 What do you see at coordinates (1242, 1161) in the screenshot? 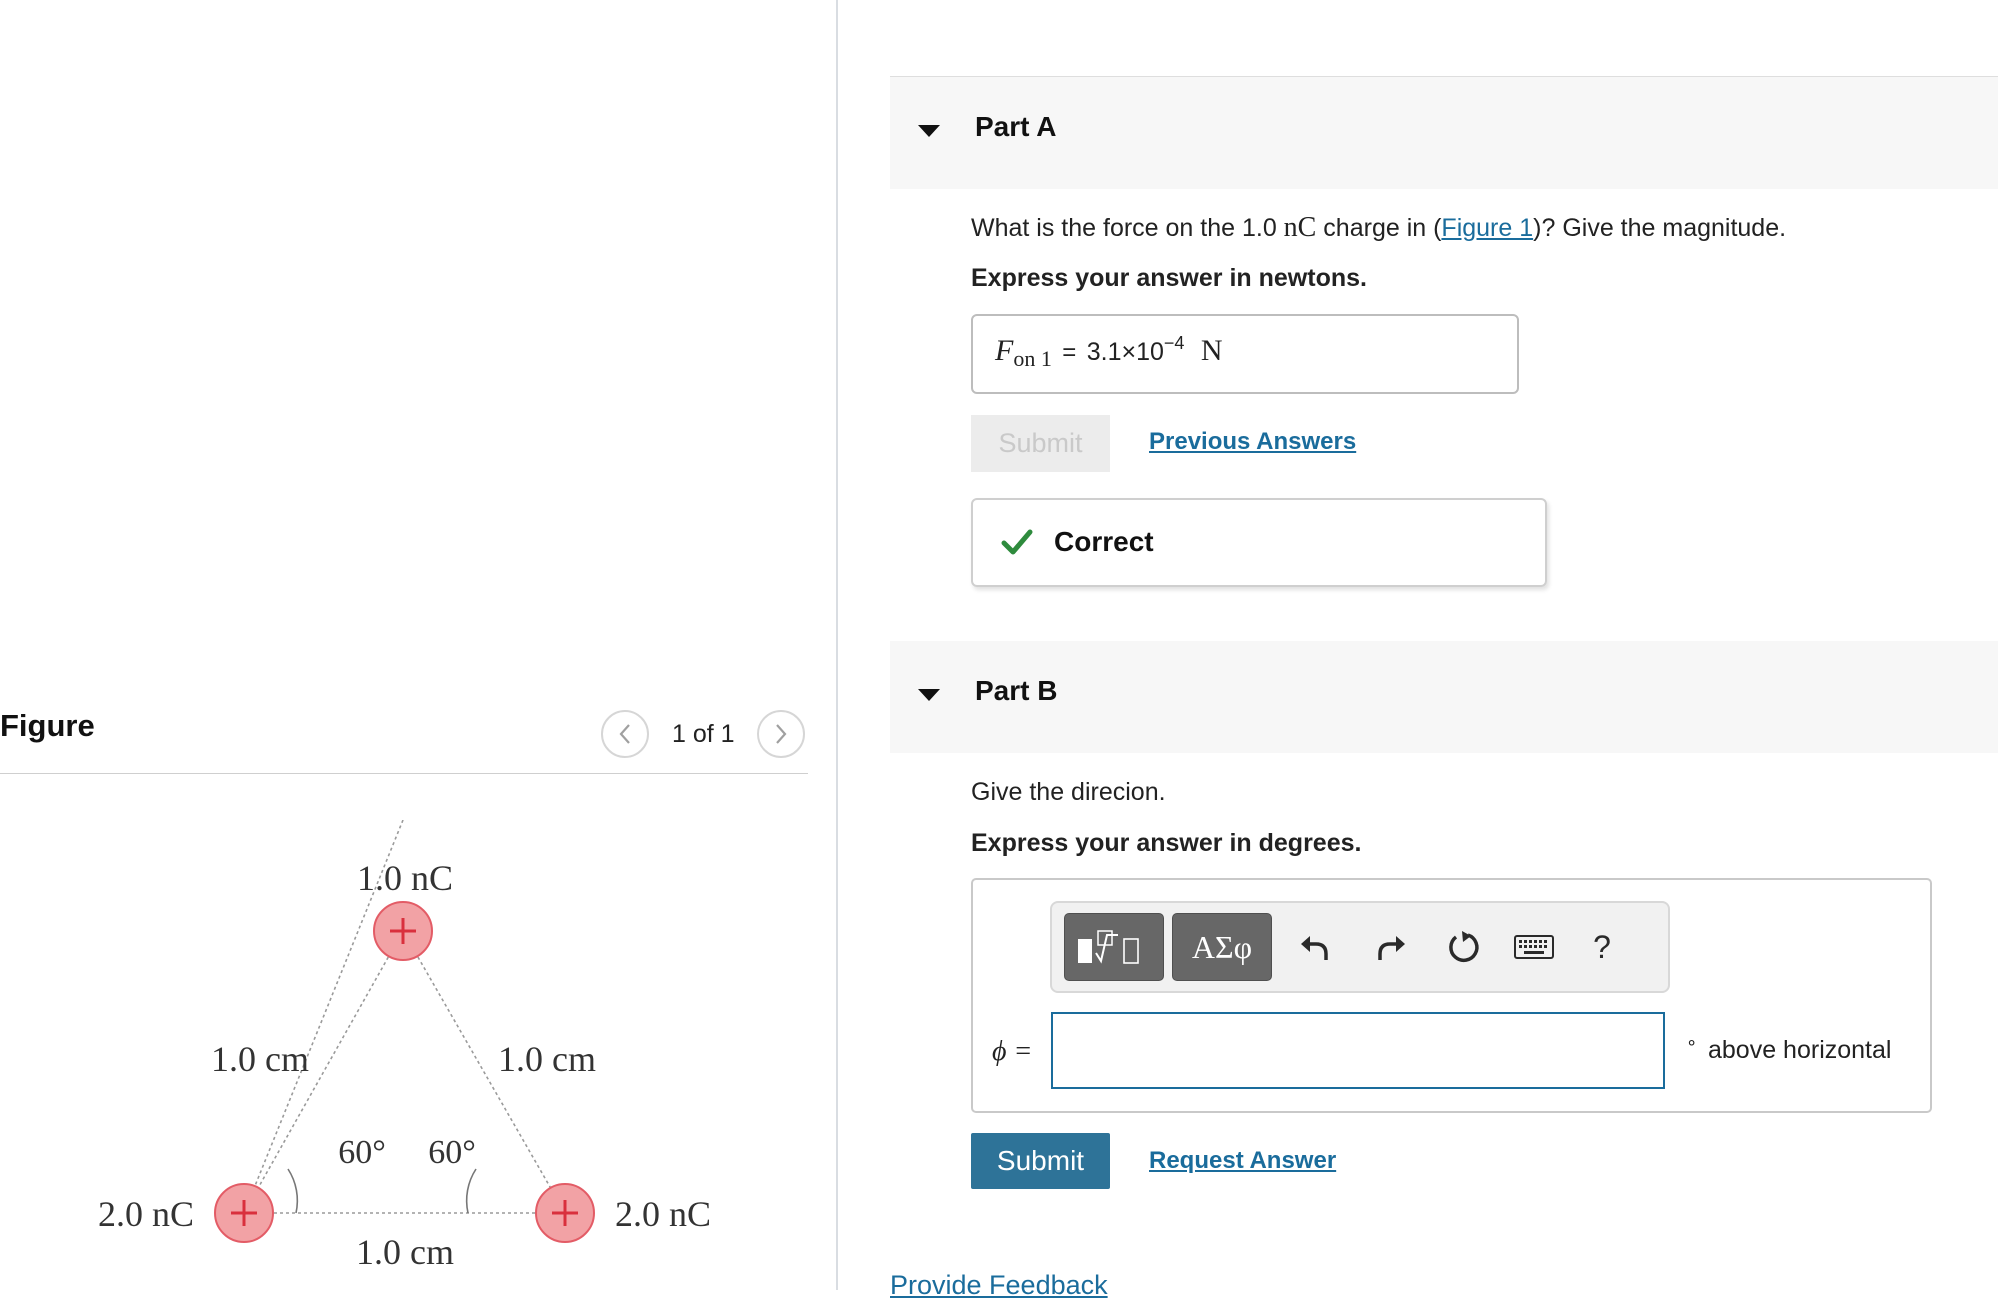
I see `request-answer-link: Request Answer` at bounding box center [1242, 1161].